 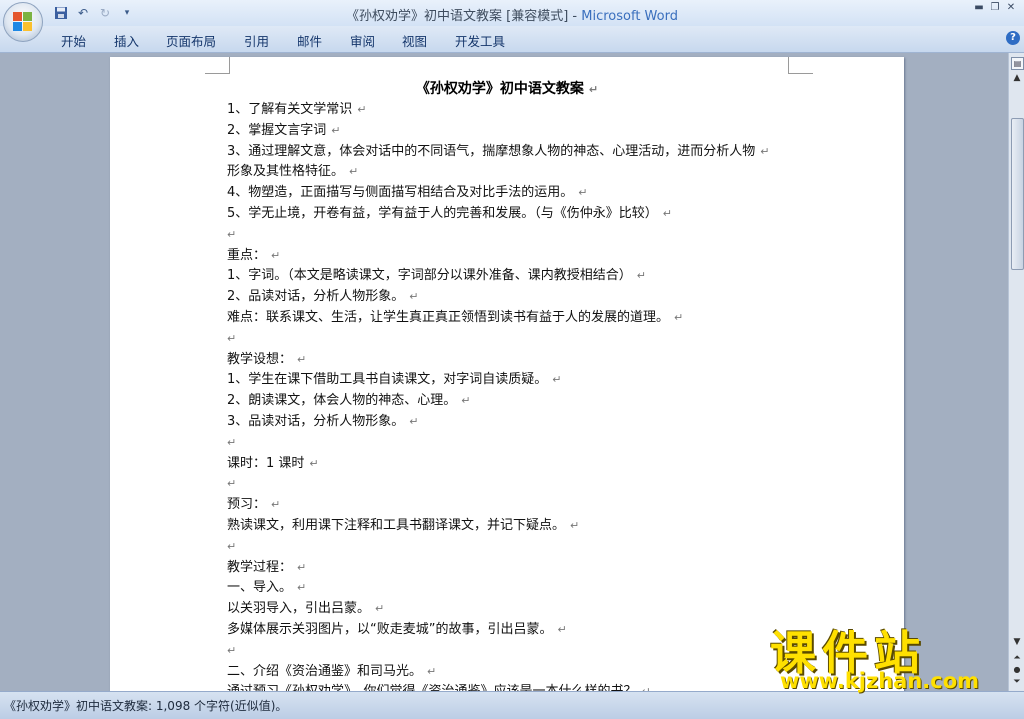 What do you see at coordinates (512, 672) in the screenshot?
I see `document-line: 二、介绍《资治通鉴》和司马光。 ↵` at bounding box center [512, 672].